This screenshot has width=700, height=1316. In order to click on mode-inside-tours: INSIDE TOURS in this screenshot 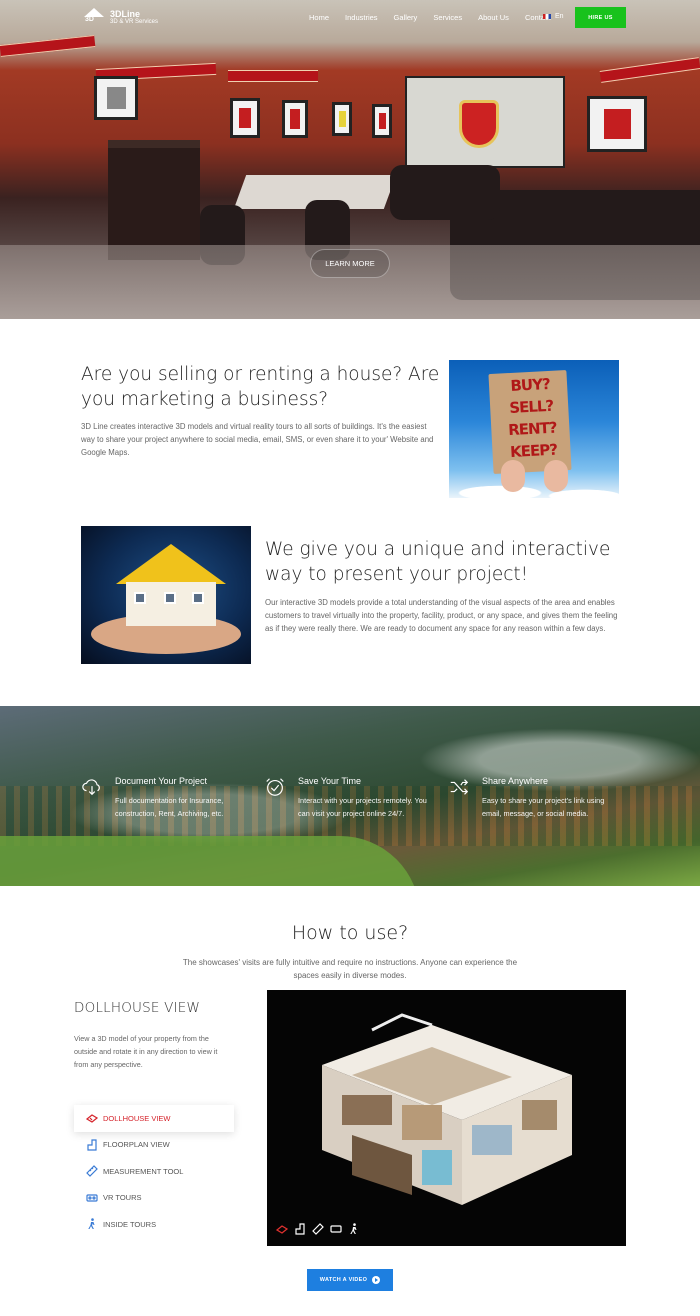, I will do `click(154, 1224)`.